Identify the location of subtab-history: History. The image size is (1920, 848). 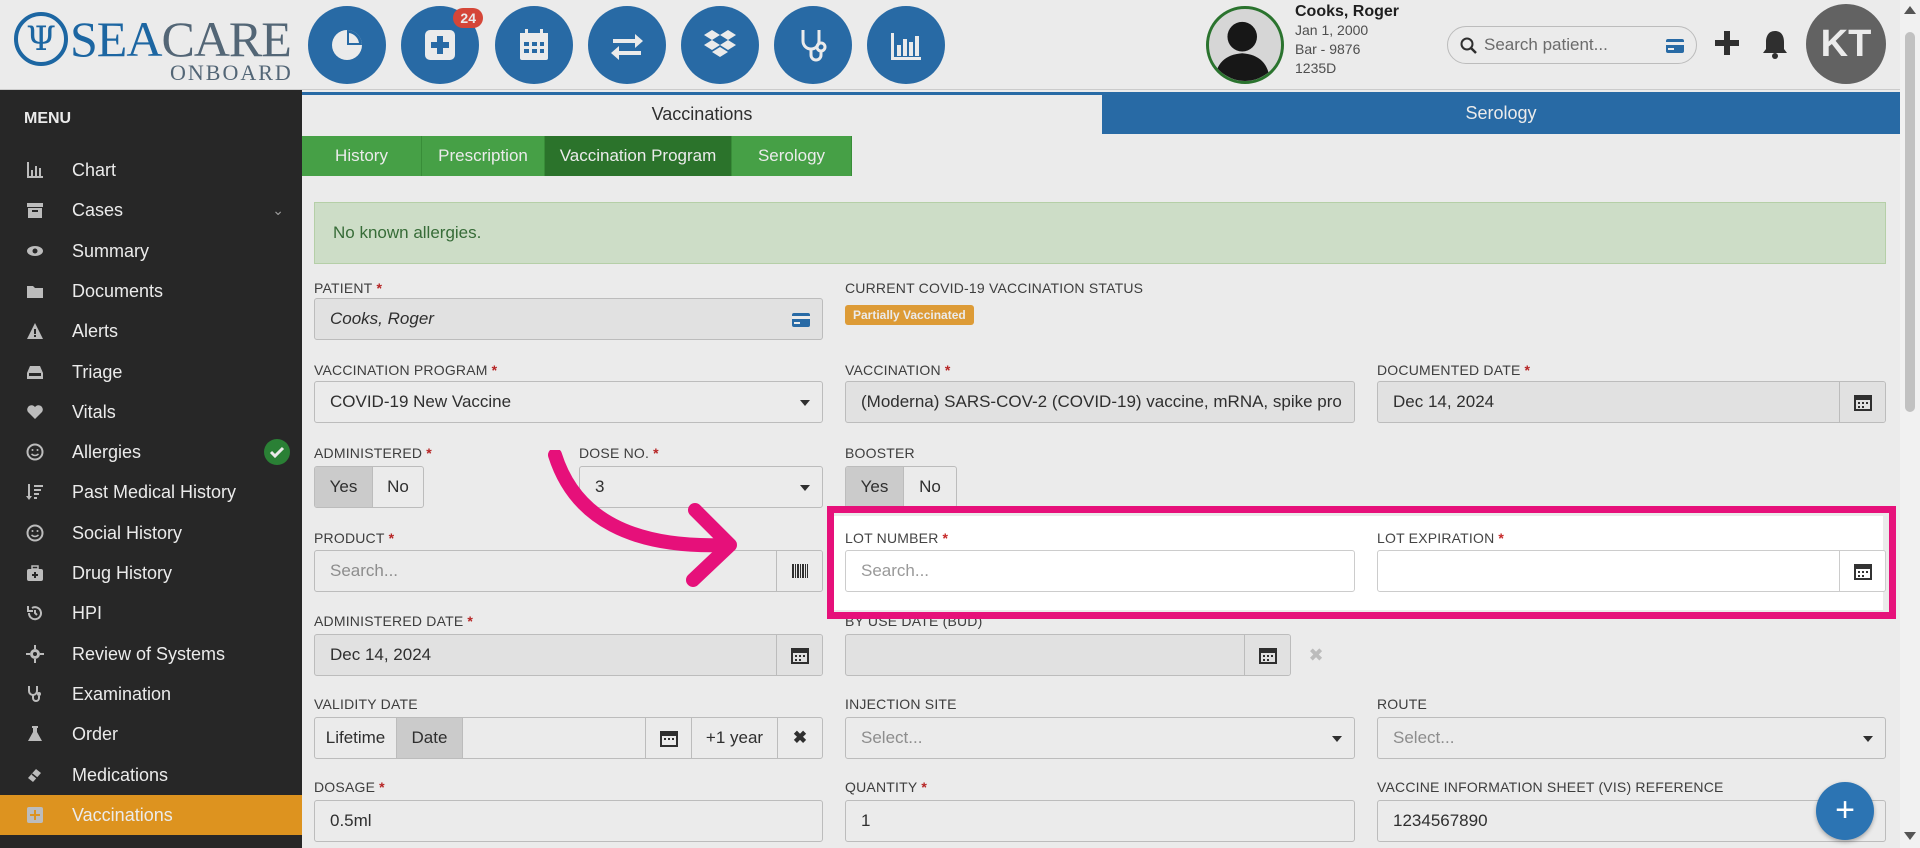
(362, 156).